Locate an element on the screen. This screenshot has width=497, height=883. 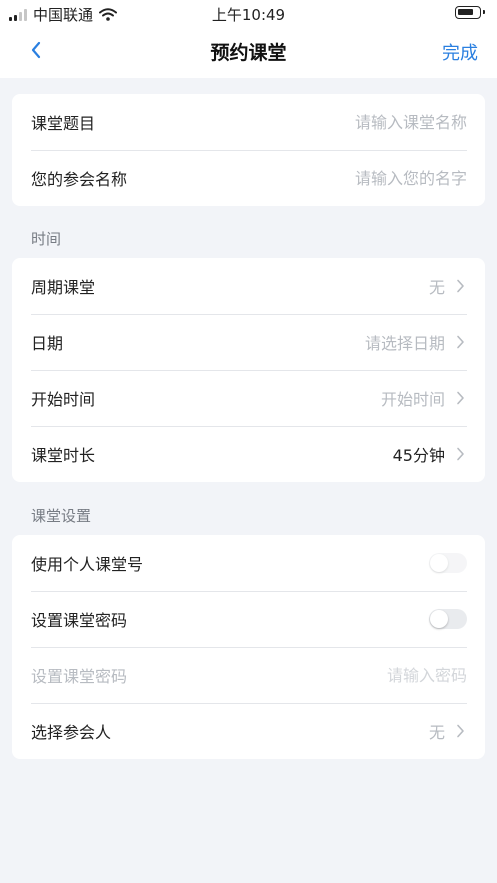
settings-section-header: 课堂设置 is located at coordinates (61, 516).